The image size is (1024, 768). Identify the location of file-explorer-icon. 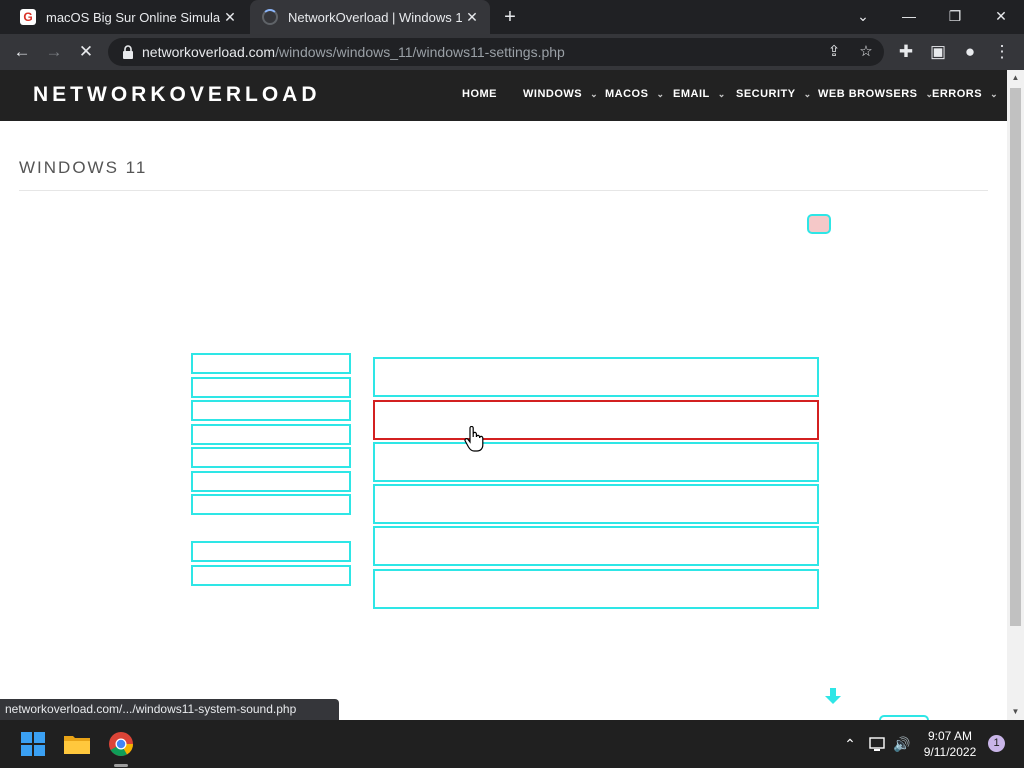
(77, 744).